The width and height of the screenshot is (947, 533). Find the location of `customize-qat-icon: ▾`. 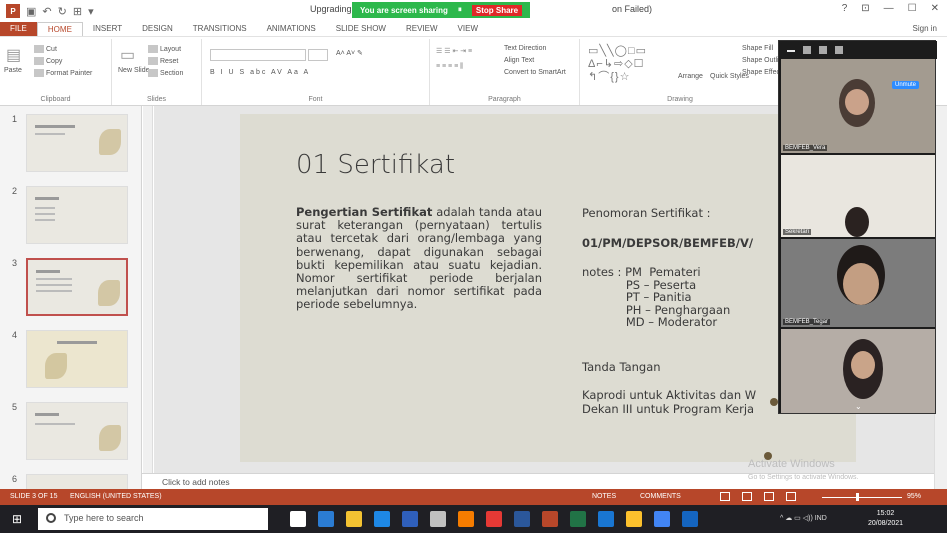

customize-qat-icon: ▾ is located at coordinates (91, 11).